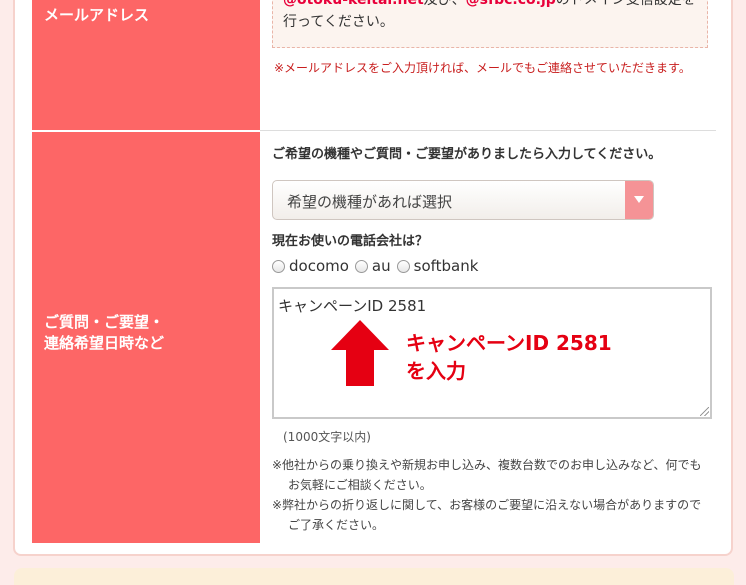 The height and width of the screenshot is (585, 746). What do you see at coordinates (403, 266) in the screenshot?
I see `radio-softbank` at bounding box center [403, 266].